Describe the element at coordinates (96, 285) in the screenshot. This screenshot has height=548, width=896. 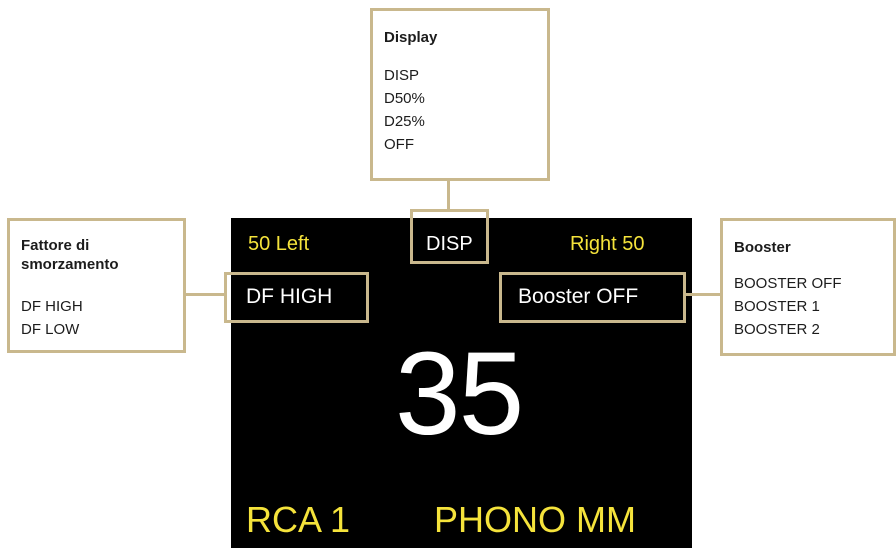
I see `damping-factor-callout: Fattore di smorzamento DF HIGH DF LOW` at that location.